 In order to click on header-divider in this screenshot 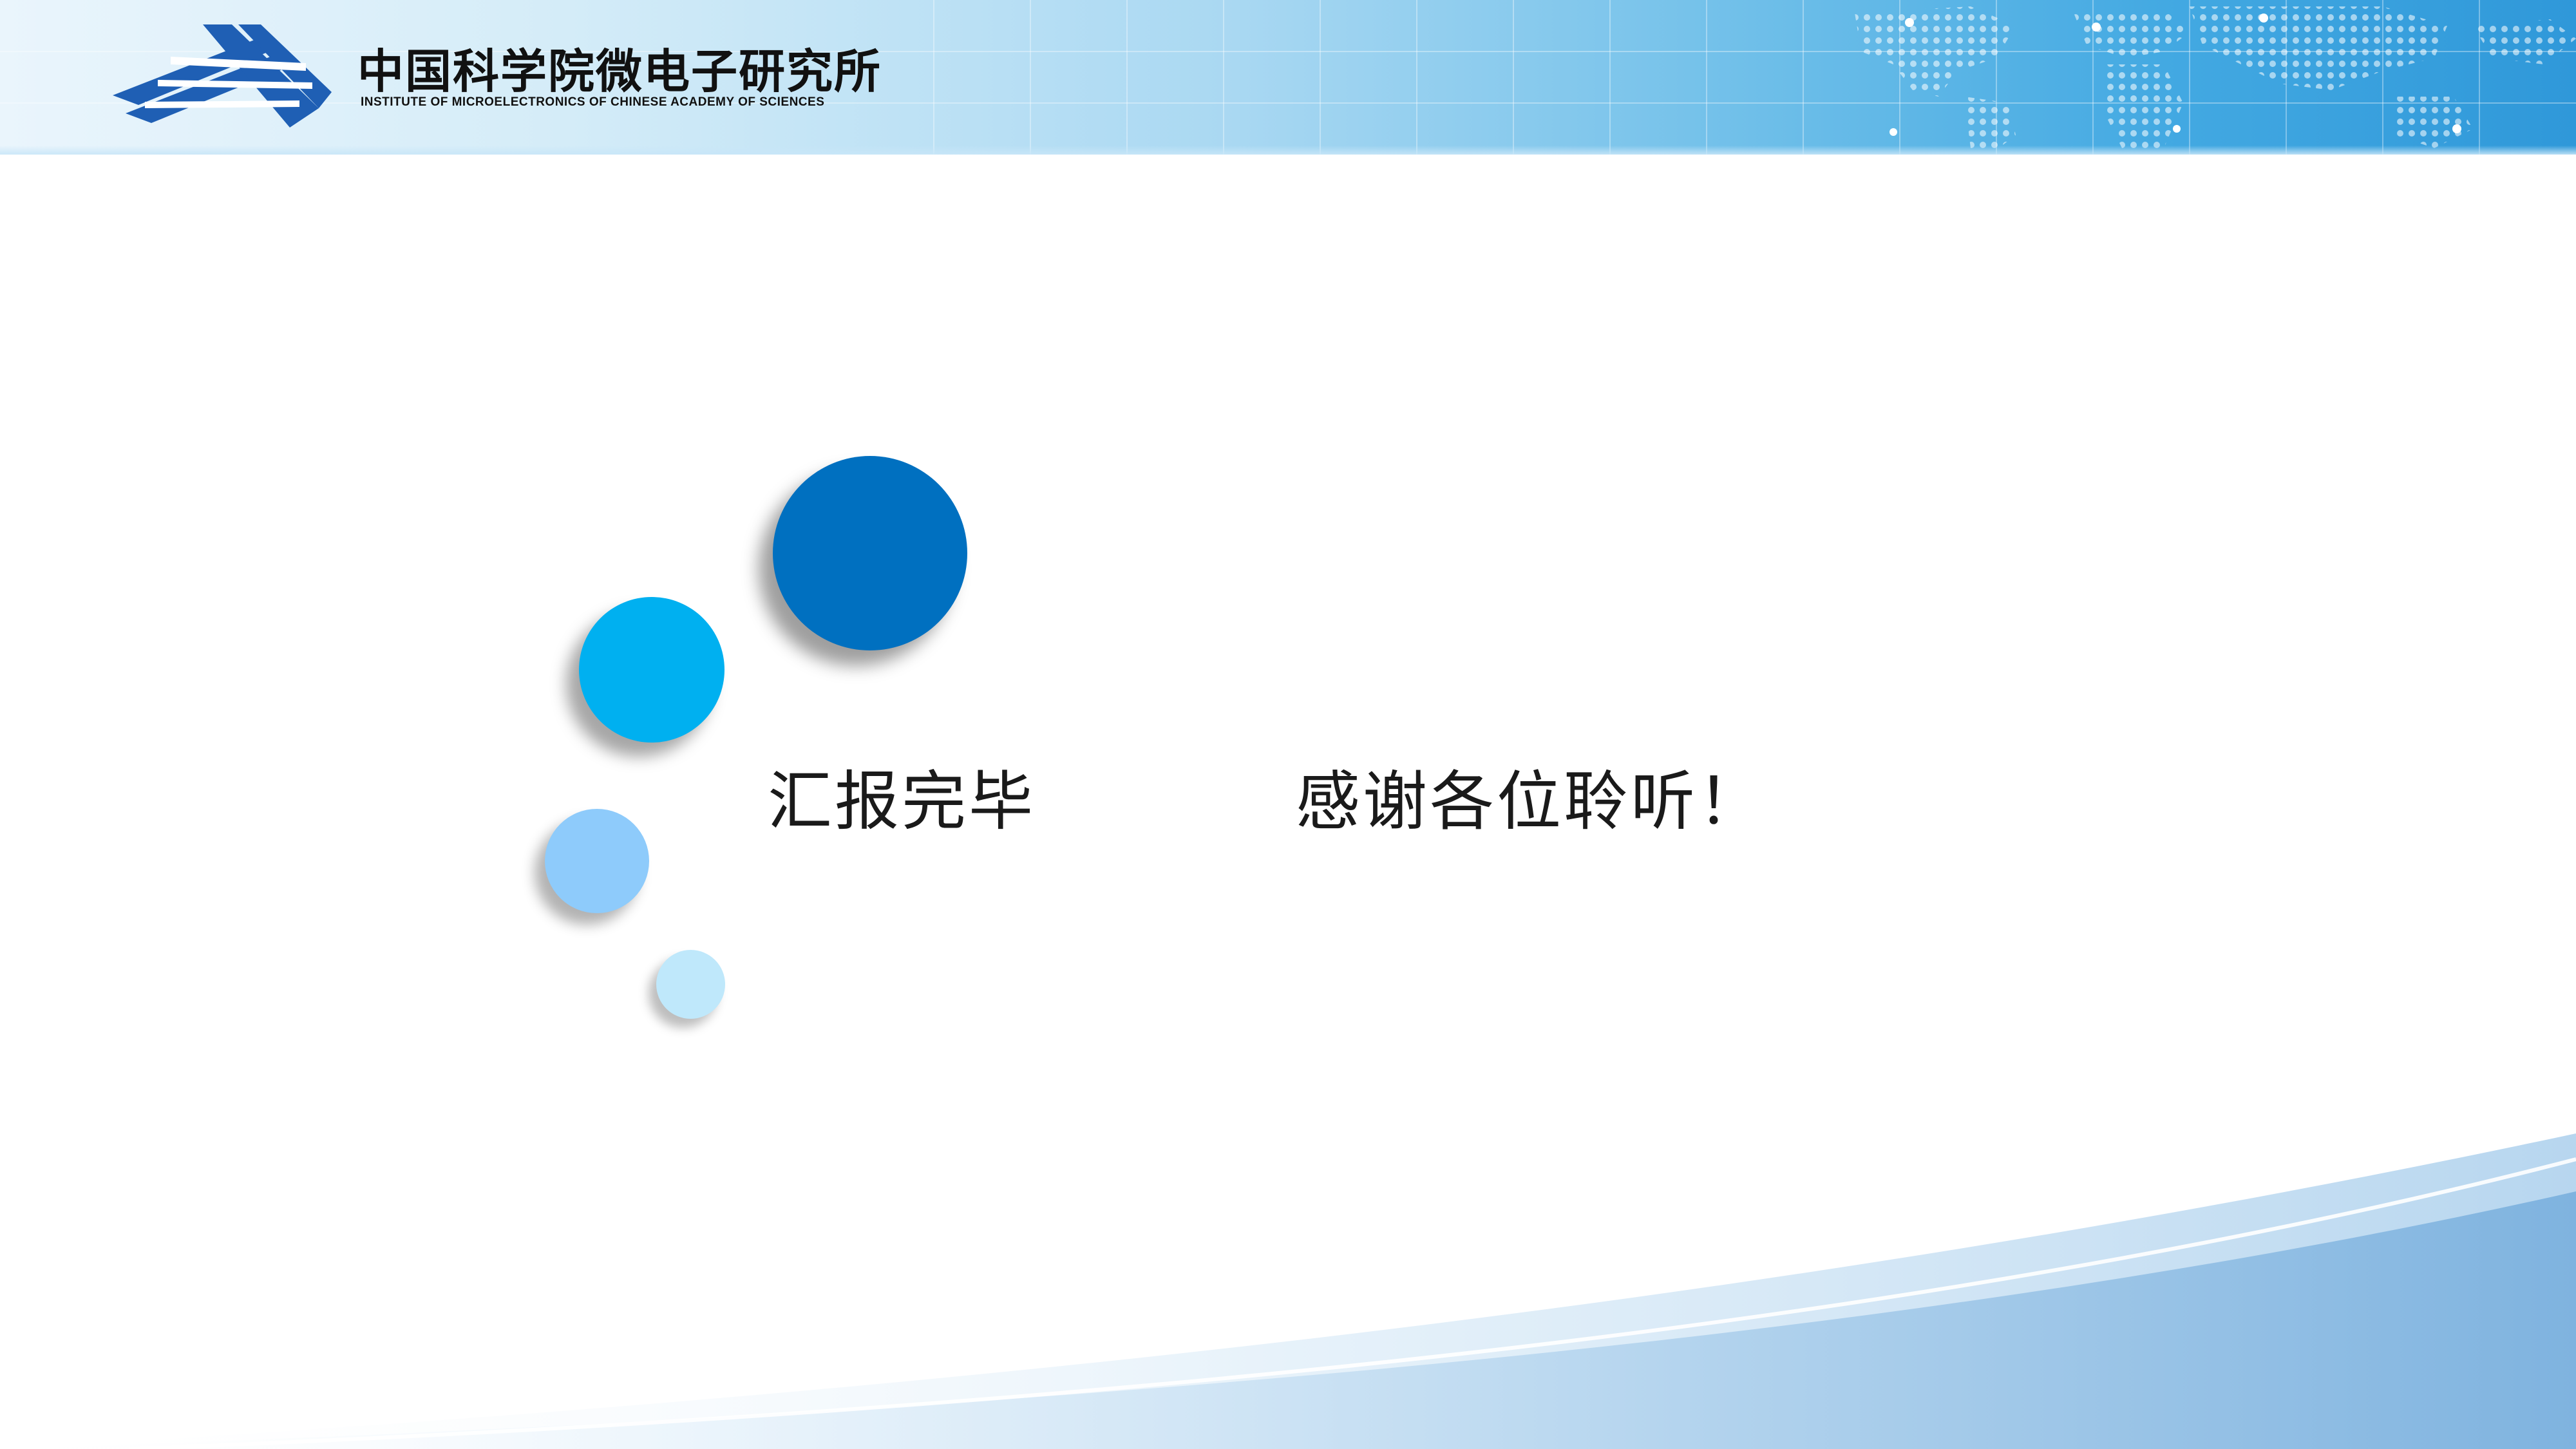, I will do `click(1288, 151)`.